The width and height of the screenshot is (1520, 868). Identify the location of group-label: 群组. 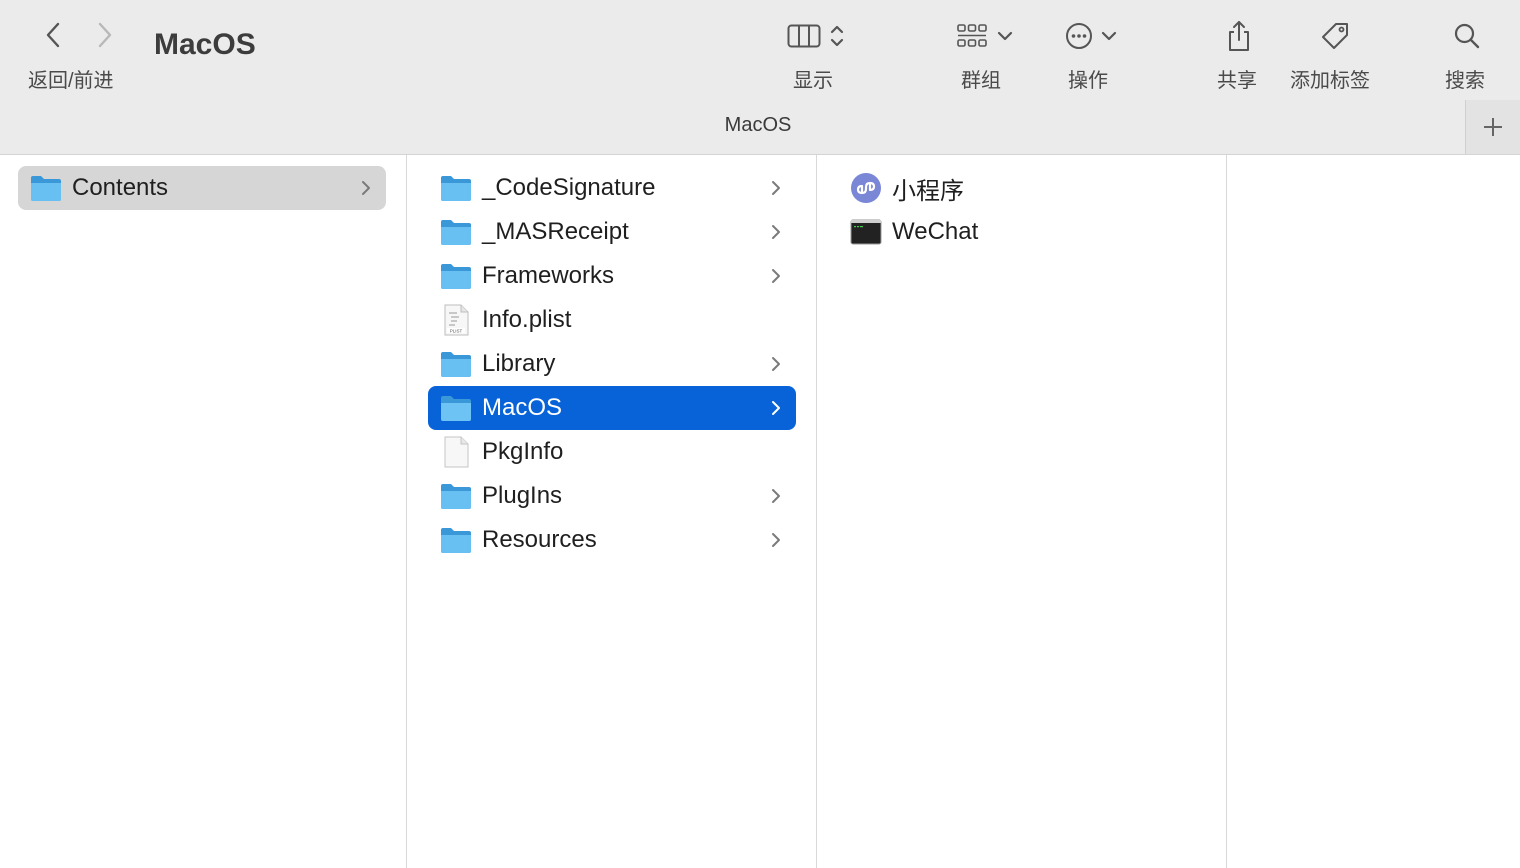
(981, 81).